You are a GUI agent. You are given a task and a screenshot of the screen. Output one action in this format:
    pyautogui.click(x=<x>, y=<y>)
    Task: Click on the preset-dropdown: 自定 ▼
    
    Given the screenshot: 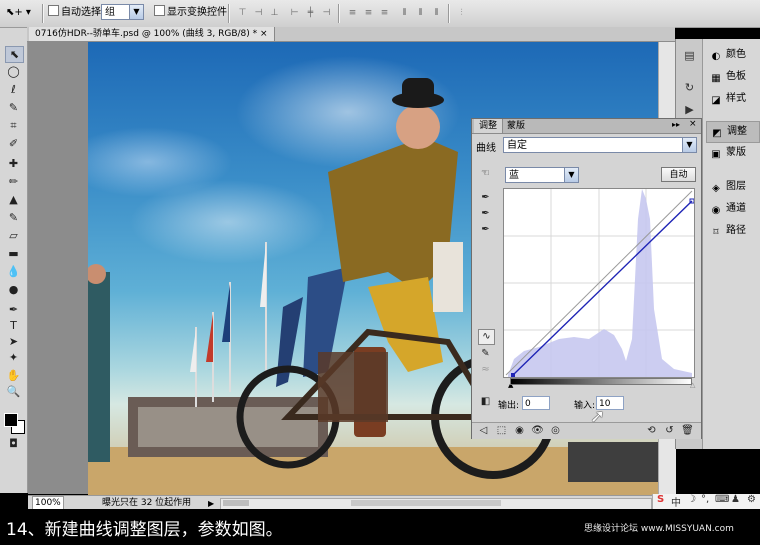 What is the action you would take?
    pyautogui.click(x=600, y=145)
    